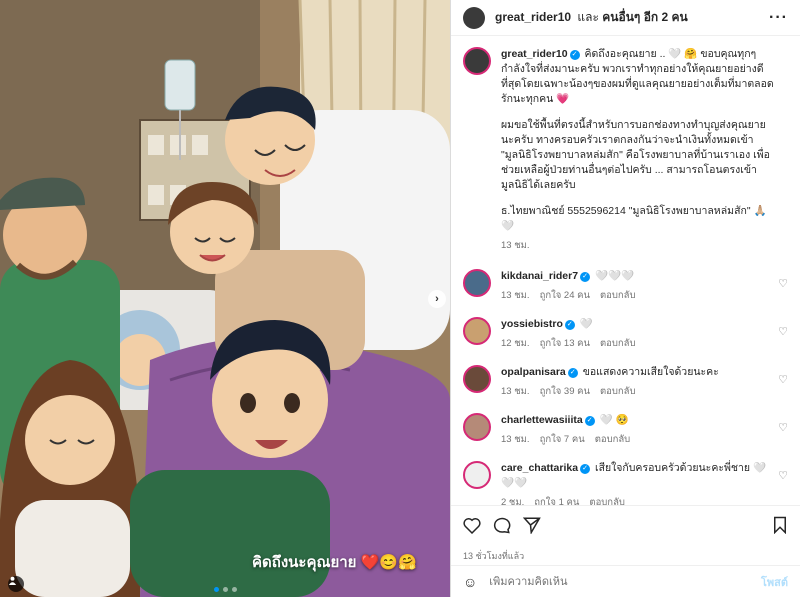  Describe the element at coordinates (565, 343) in the screenshot. I see `comment-likes: ถูกใจ 13 คน` at that location.